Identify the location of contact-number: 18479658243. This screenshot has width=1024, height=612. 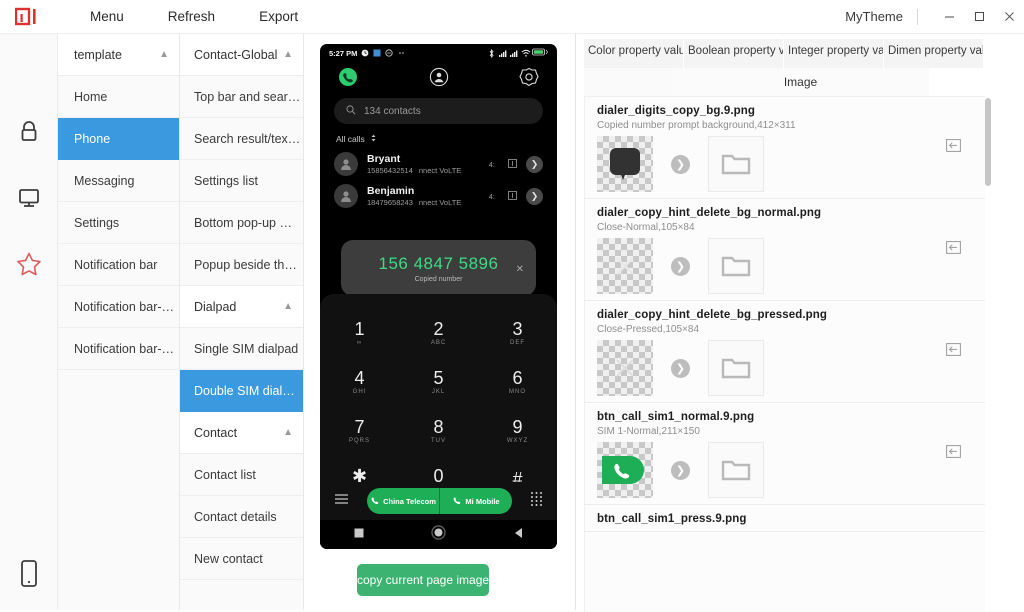
(390, 202).